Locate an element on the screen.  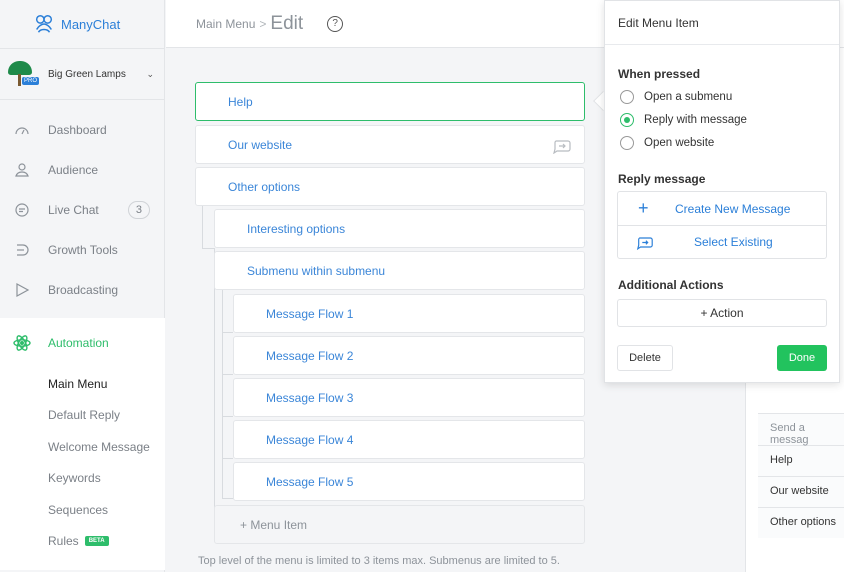
brand: ManyChat is located at coordinates (82, 24).